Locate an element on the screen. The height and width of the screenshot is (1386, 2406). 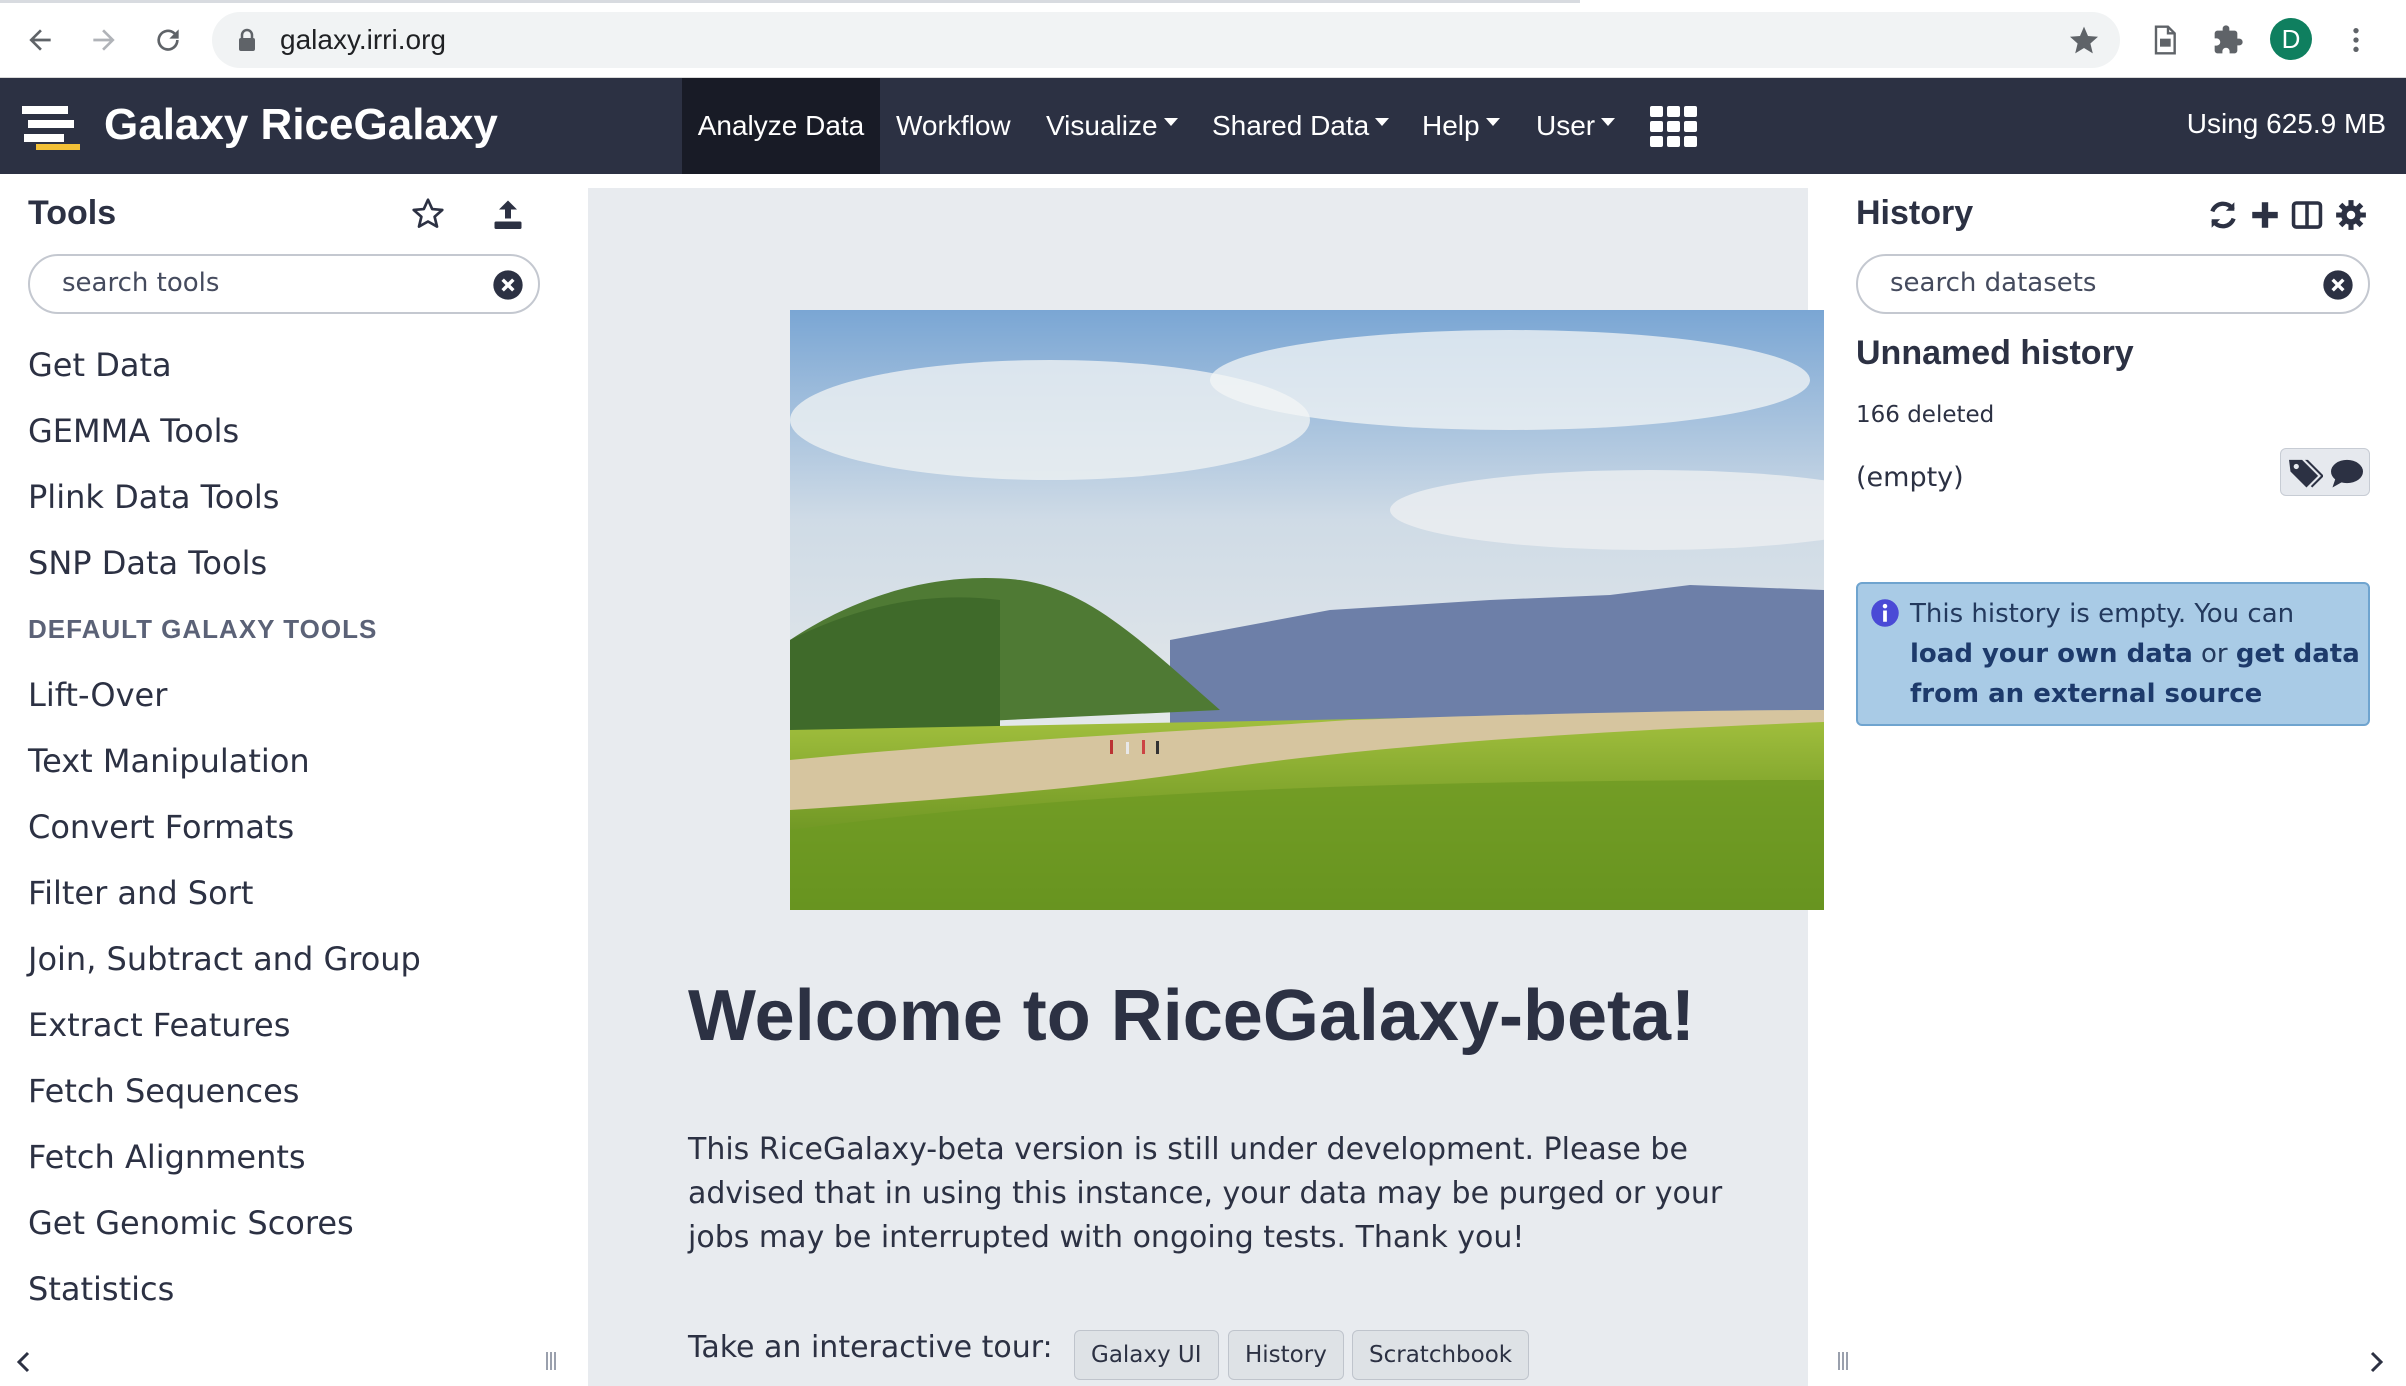
tour-history-button: History is located at coordinates (1286, 1355).